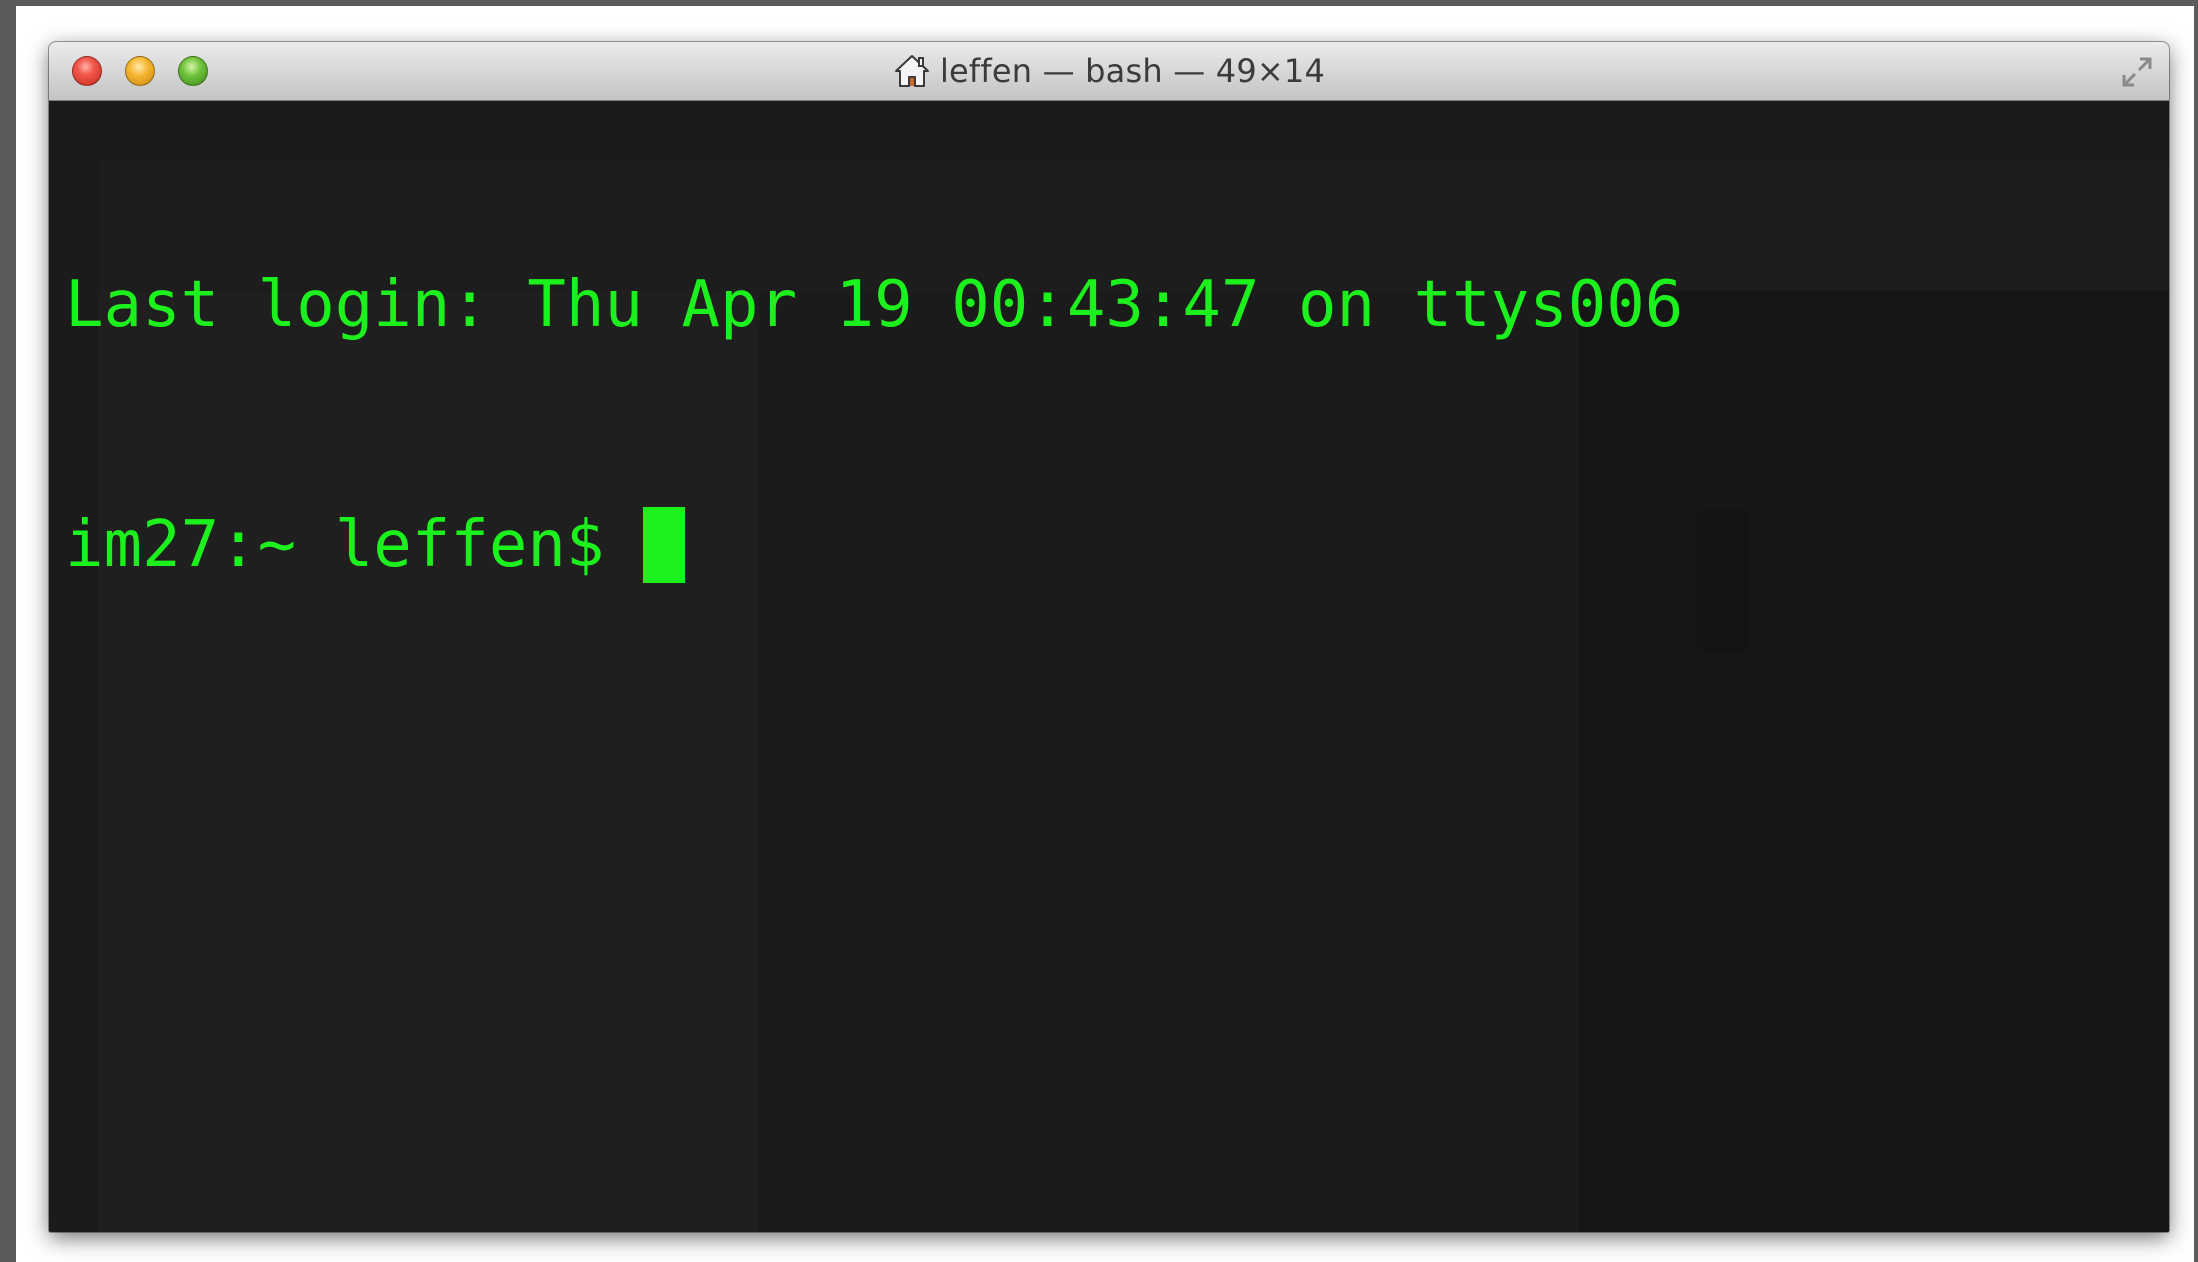 The width and height of the screenshot is (2198, 1262). What do you see at coordinates (874, 545) in the screenshot?
I see `prompt-line: im27:~ leffen$` at bounding box center [874, 545].